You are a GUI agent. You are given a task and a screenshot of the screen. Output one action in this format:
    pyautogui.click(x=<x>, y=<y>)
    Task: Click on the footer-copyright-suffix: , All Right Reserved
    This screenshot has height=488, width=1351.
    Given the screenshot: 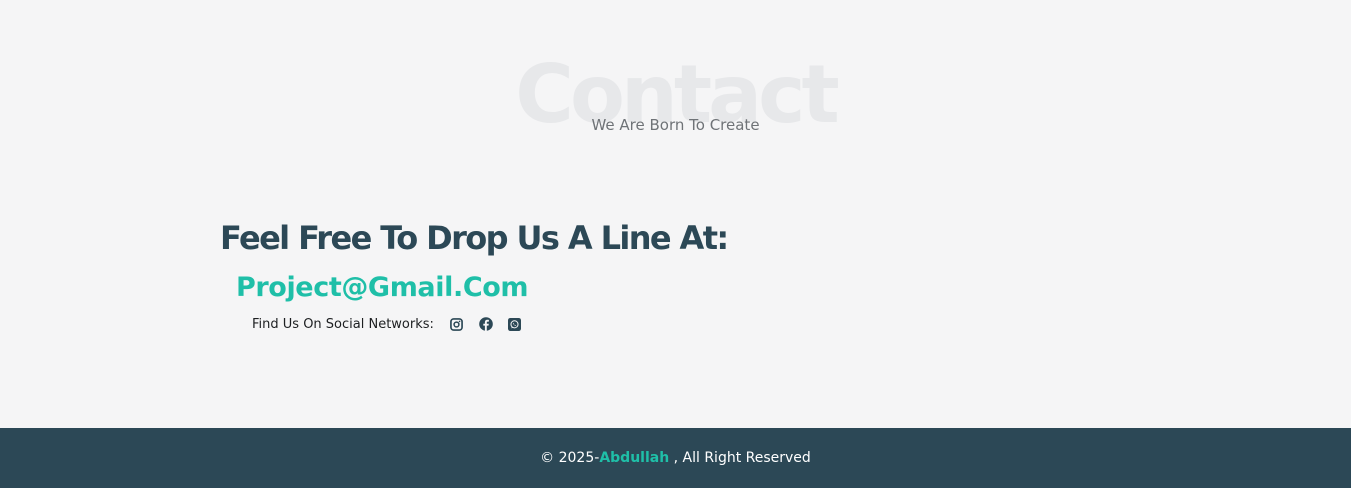 What is the action you would take?
    pyautogui.click(x=740, y=458)
    